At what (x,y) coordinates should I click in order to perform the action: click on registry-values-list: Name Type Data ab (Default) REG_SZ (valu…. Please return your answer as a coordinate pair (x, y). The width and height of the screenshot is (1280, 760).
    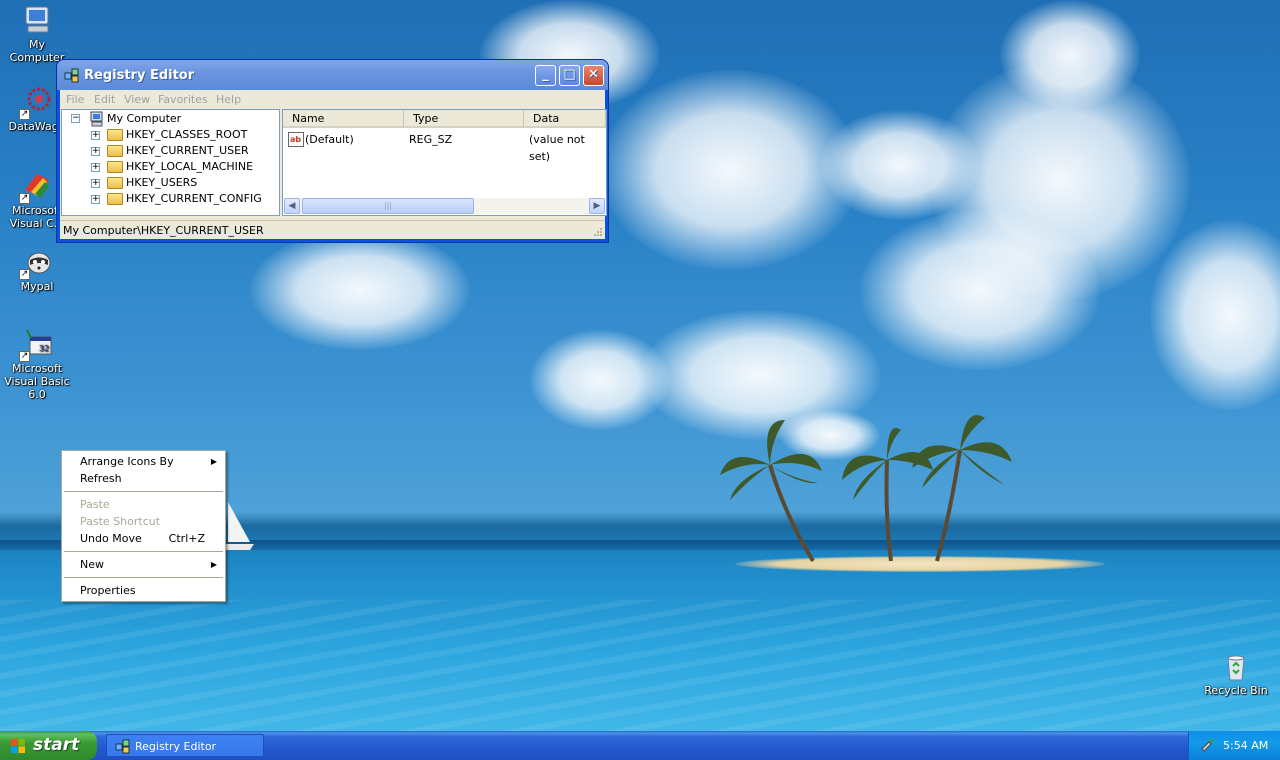
    Looking at the image, I should click on (444, 162).